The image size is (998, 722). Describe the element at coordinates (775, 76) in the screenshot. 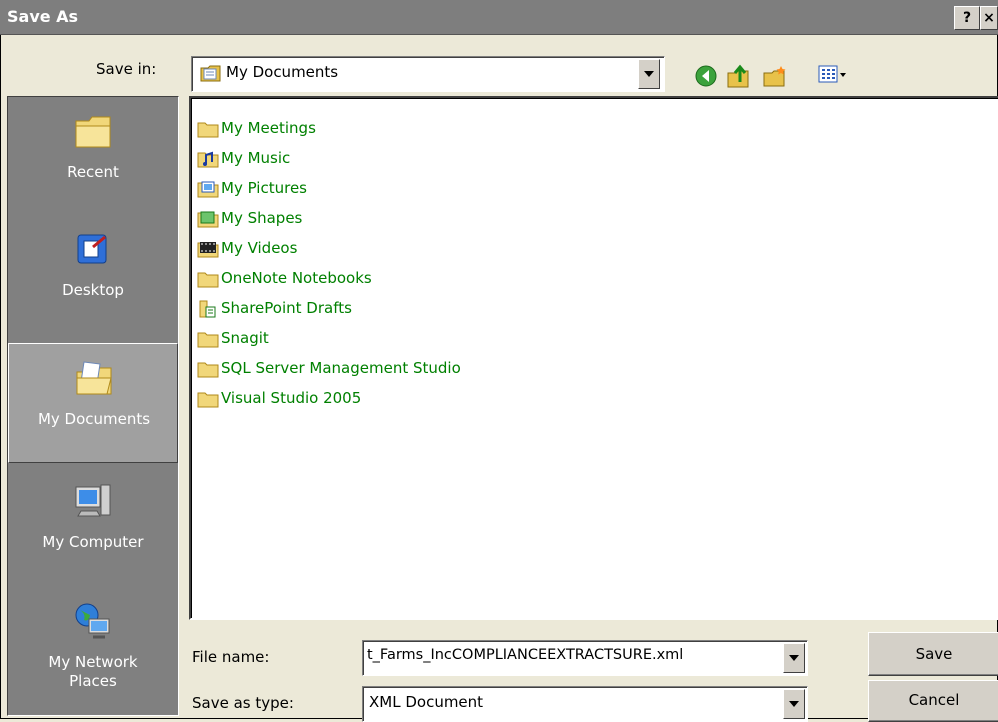

I see `new-folder-icon` at that location.